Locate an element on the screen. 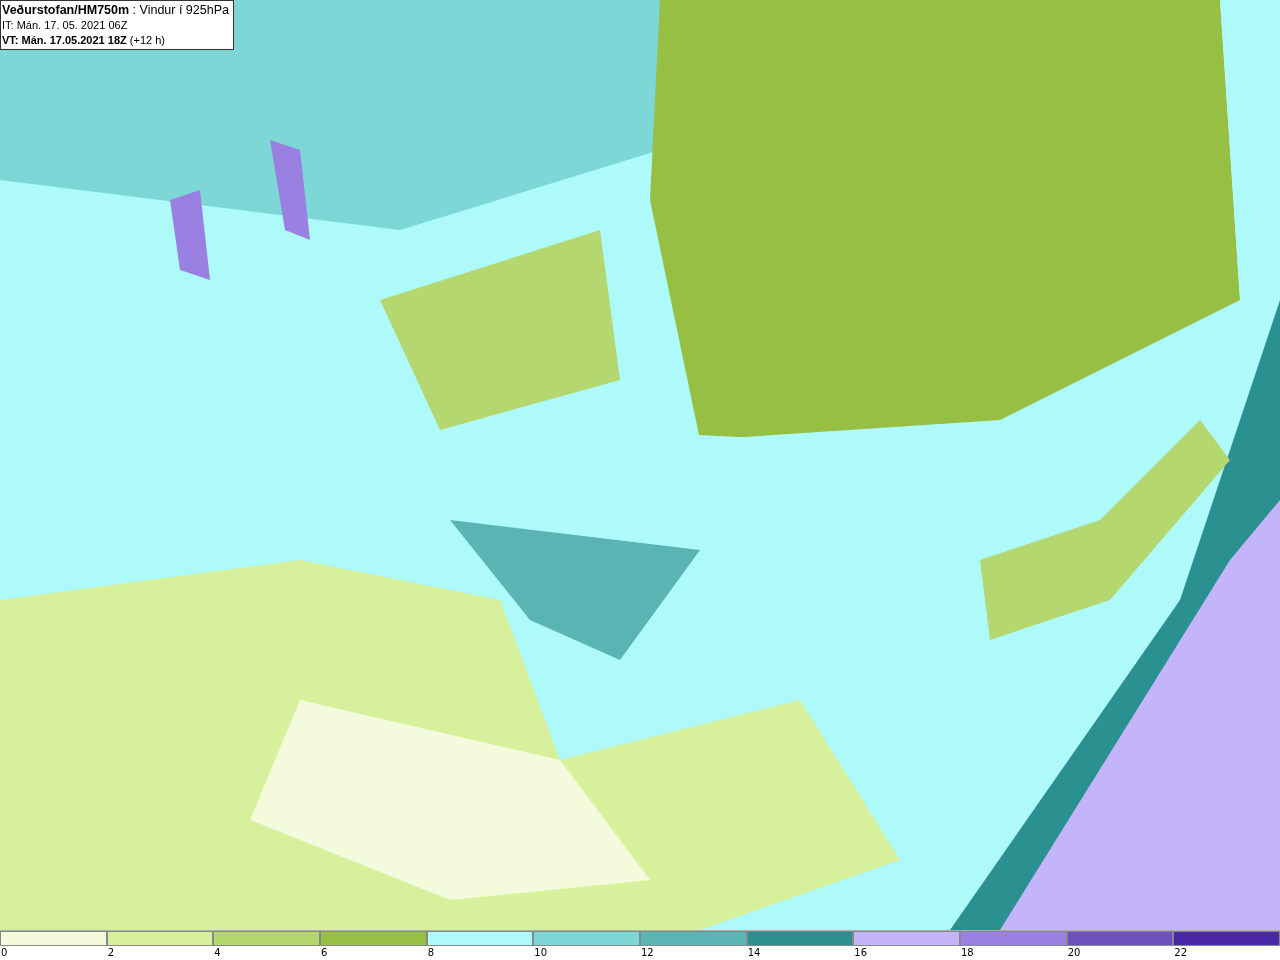  legend-label: 12 is located at coordinates (647, 953).